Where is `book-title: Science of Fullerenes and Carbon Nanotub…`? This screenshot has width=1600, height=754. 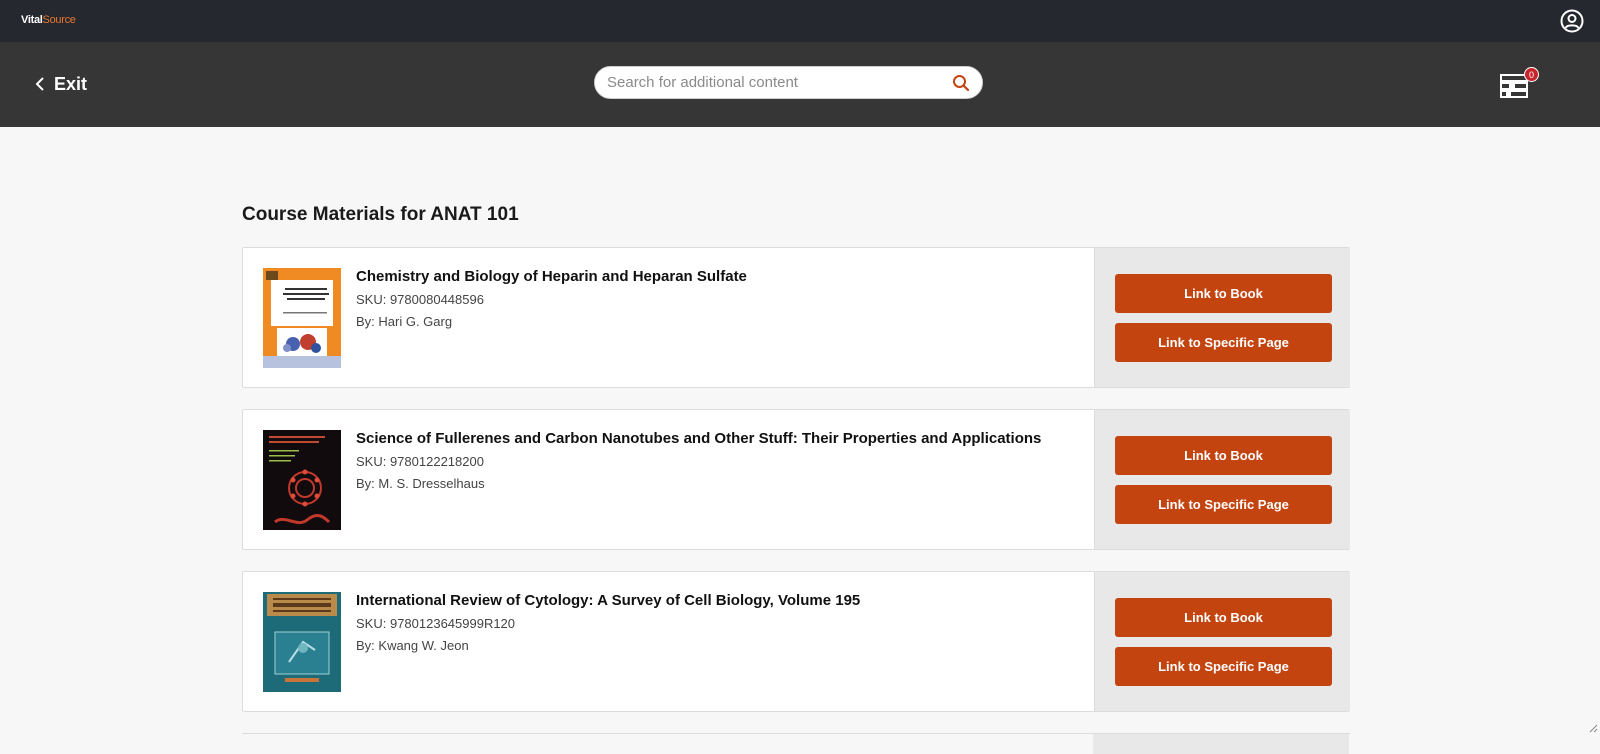
book-title: Science of Fullerenes and Carbon Nanotub… is located at coordinates (716, 439).